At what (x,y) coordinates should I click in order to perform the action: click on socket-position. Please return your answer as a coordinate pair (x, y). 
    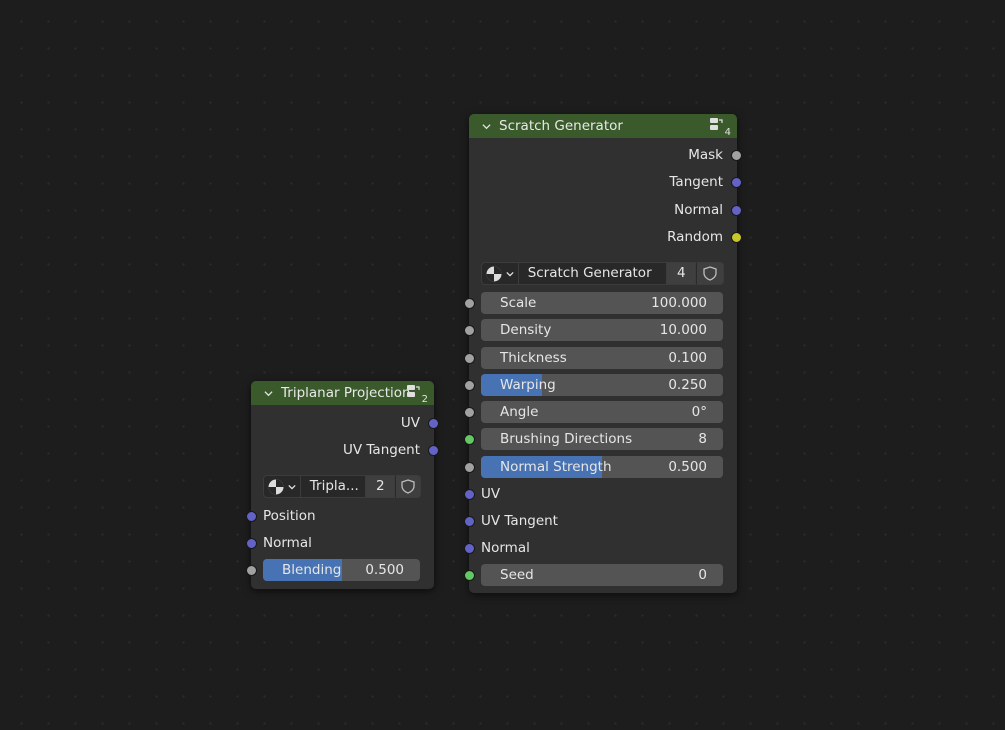
    Looking at the image, I should click on (251, 516).